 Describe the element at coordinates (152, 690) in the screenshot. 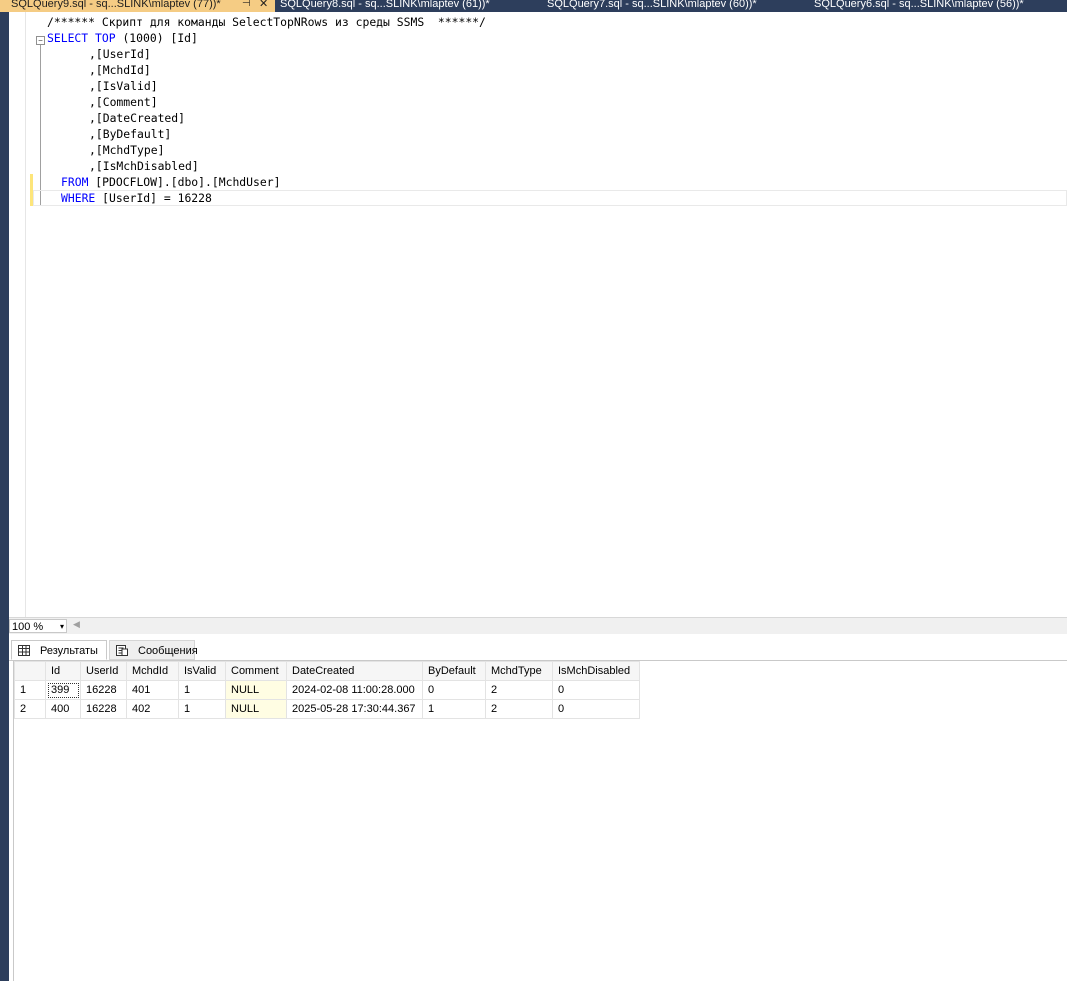

I see `cell-mchdid: 401` at that location.